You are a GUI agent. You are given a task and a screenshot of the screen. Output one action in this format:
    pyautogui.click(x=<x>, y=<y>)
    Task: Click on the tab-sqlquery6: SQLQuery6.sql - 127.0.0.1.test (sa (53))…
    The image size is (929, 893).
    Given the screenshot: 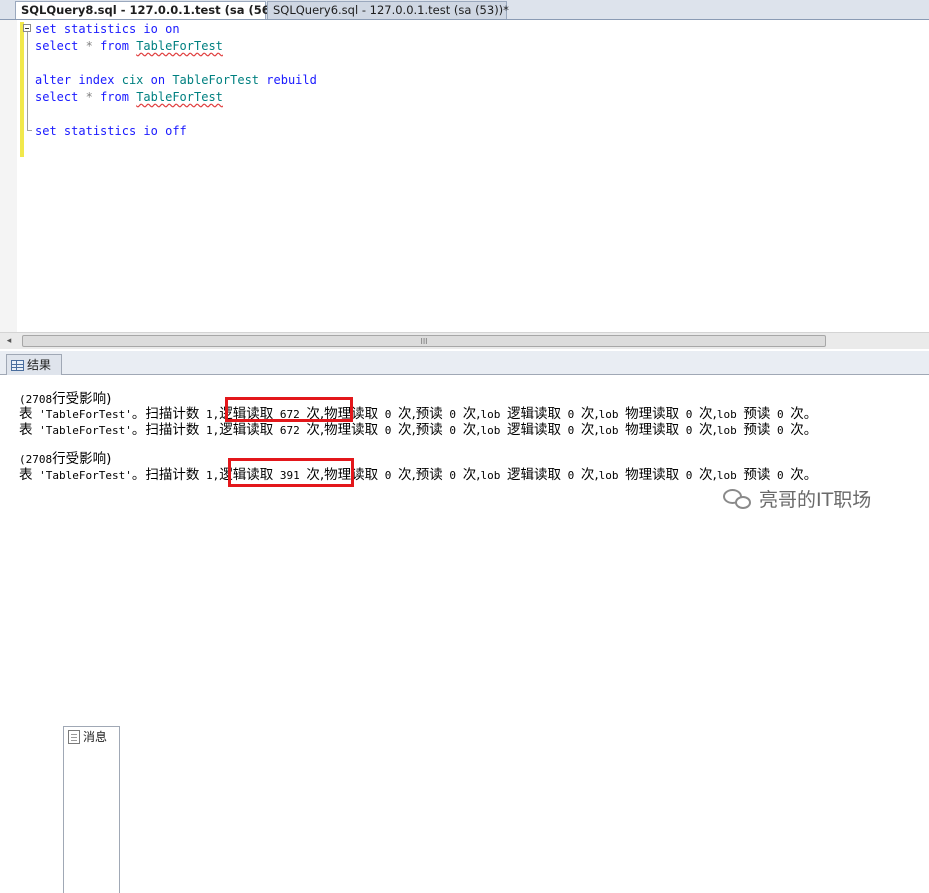 What is the action you would take?
    pyautogui.click(x=388, y=10)
    